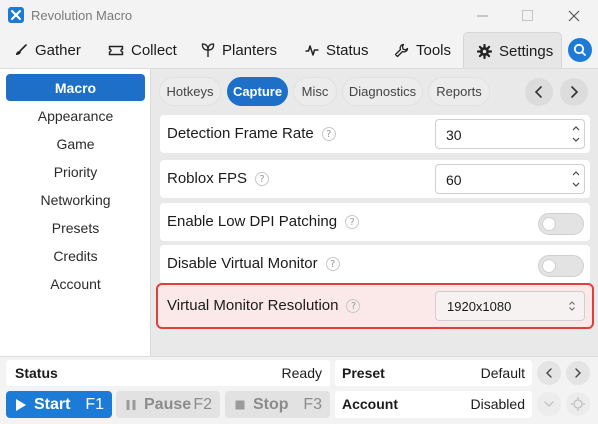  Describe the element at coordinates (253, 305) in the screenshot. I see `setting-label: Virtual Monitor Resolution` at that location.